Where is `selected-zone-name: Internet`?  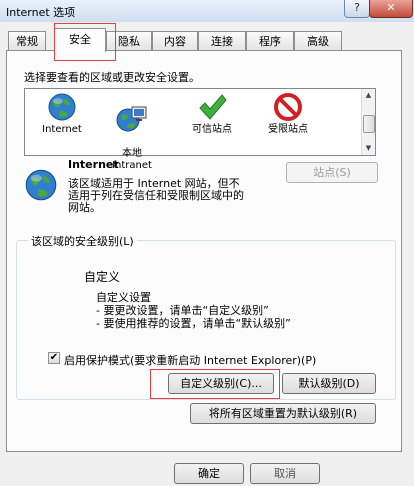 selected-zone-name: Internet is located at coordinates (93, 164).